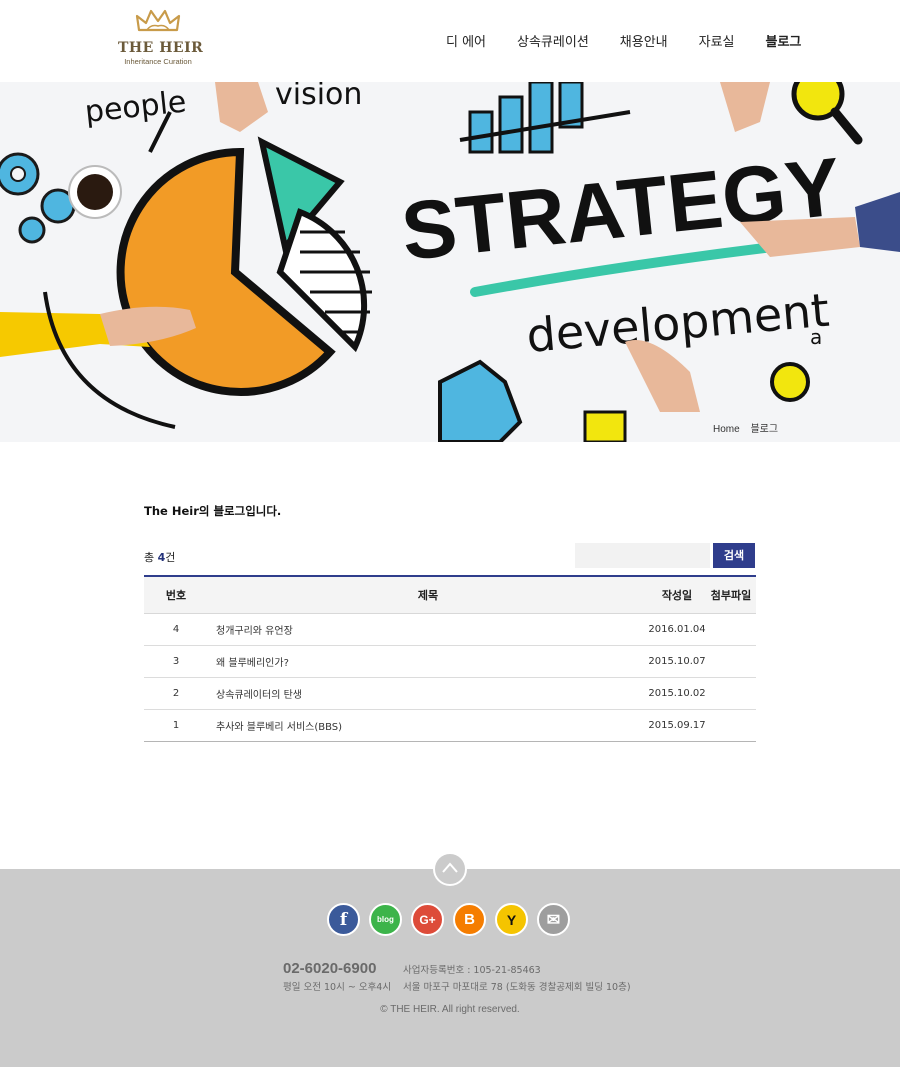 The height and width of the screenshot is (1067, 900). I want to click on email-icon: ✉, so click(553, 919).